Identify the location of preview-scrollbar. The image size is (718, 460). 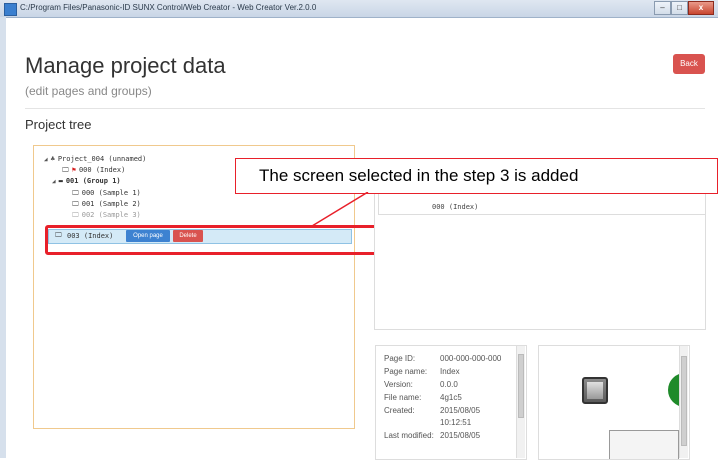
(683, 402).